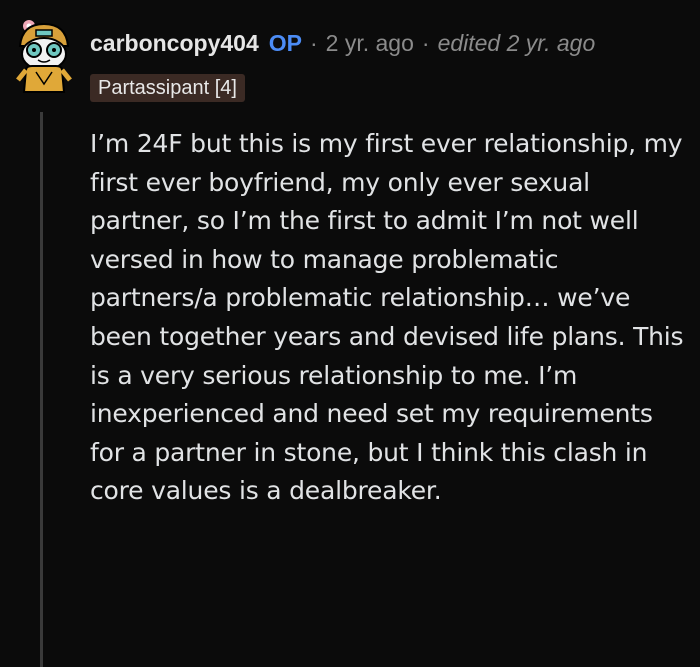 This screenshot has height=667, width=700. I want to click on timestamp: 2 yr. ago, so click(370, 43).